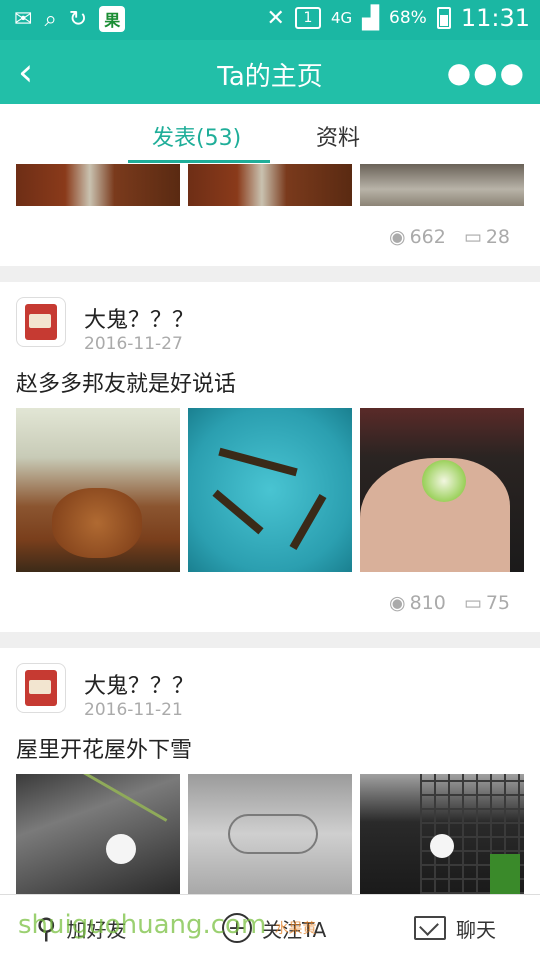  Describe the element at coordinates (497, 603) in the screenshot. I see `comment-count: 75` at that location.